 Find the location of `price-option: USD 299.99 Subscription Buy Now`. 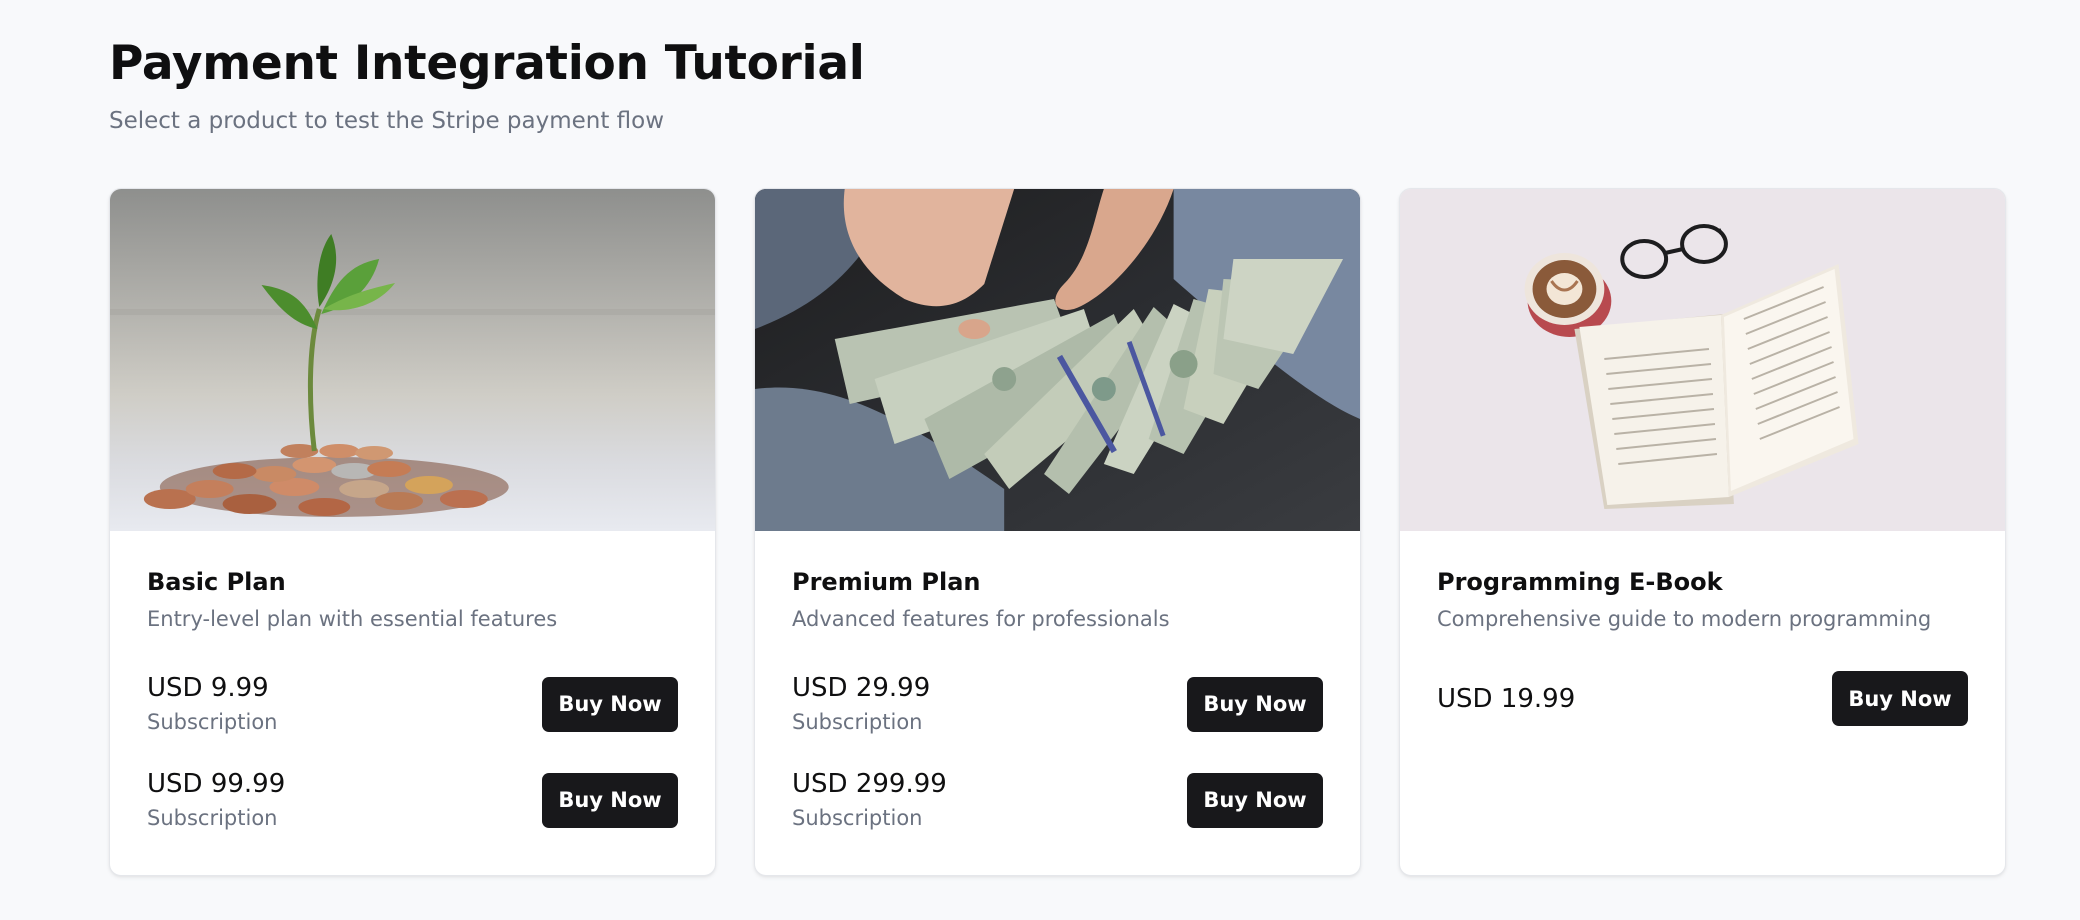

price-option: USD 299.99 Subscription Buy Now is located at coordinates (1057, 800).